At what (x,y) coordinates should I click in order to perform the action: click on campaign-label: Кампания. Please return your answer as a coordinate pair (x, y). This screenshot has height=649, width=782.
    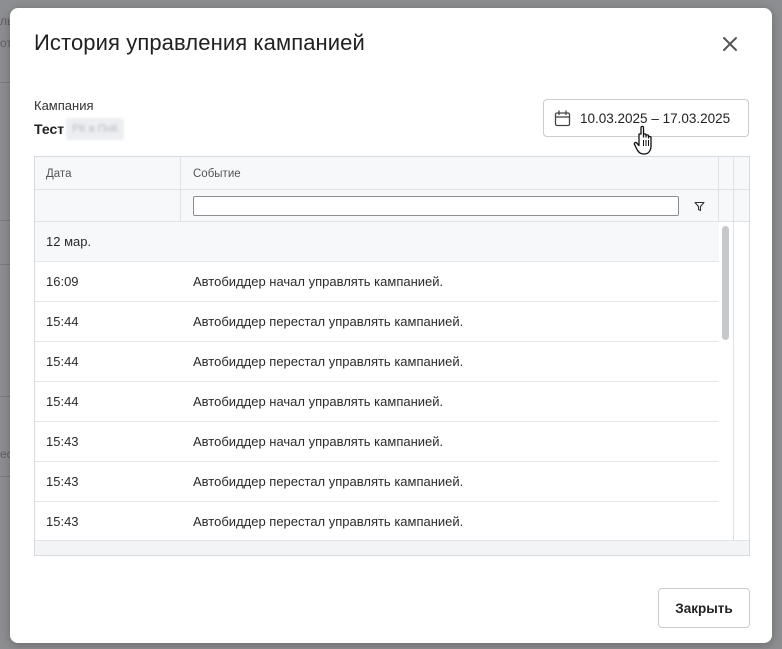
    Looking at the image, I should click on (64, 105).